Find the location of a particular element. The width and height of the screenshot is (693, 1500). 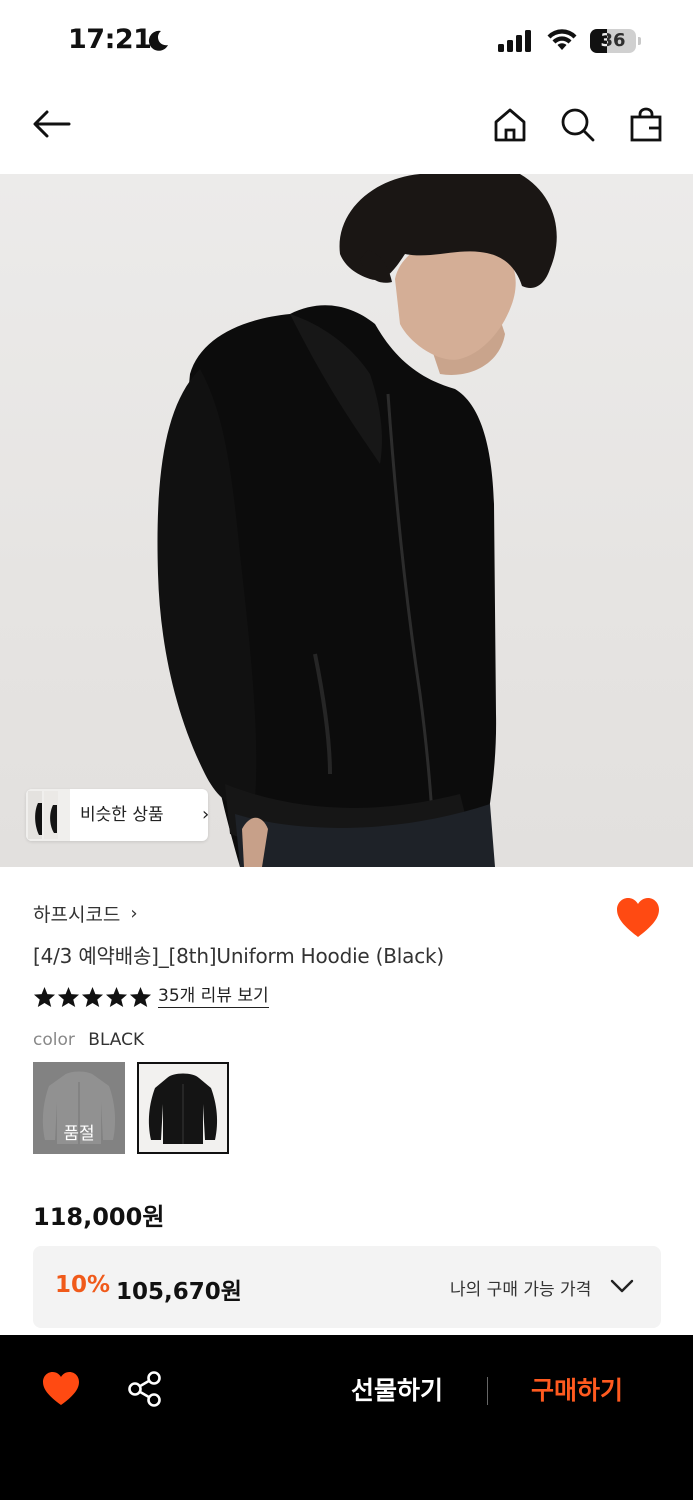

status-time: 17:21 is located at coordinates (110, 39).